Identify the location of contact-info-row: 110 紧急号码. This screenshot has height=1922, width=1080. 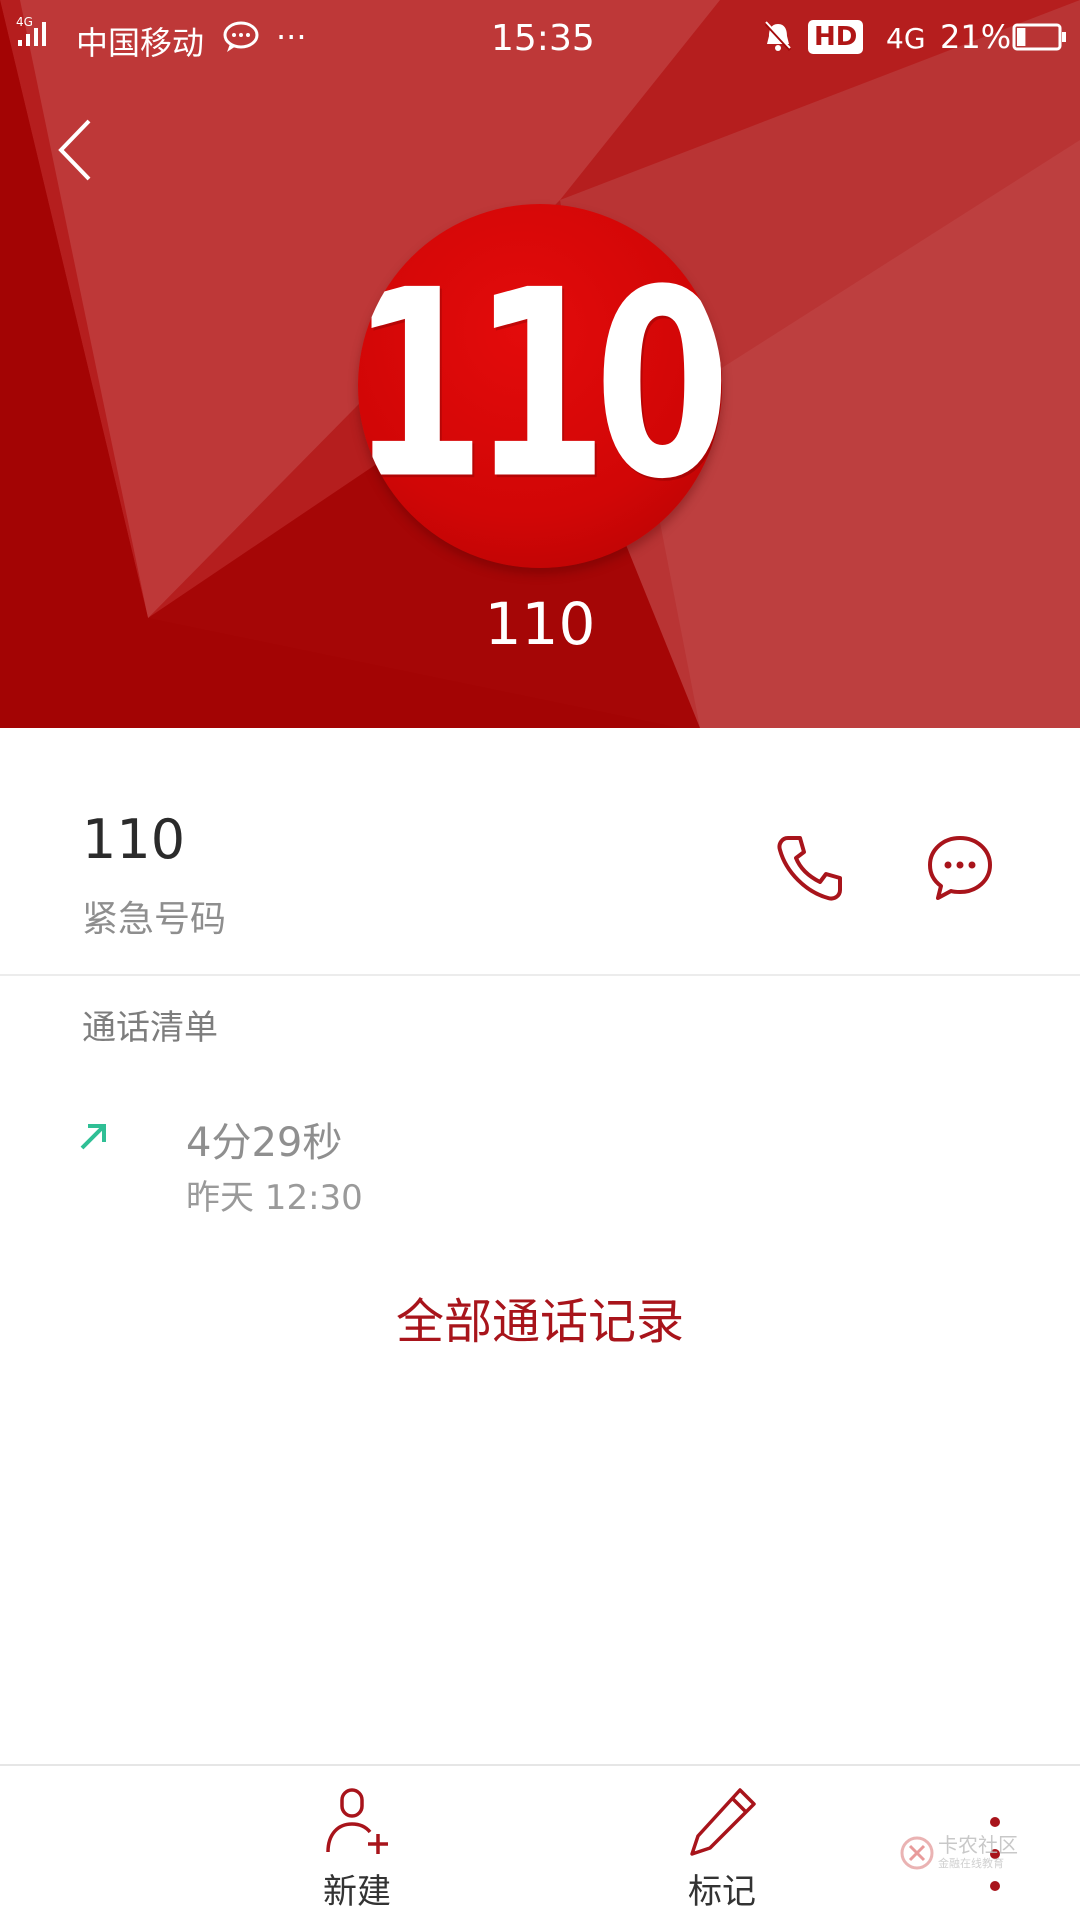
(540, 852).